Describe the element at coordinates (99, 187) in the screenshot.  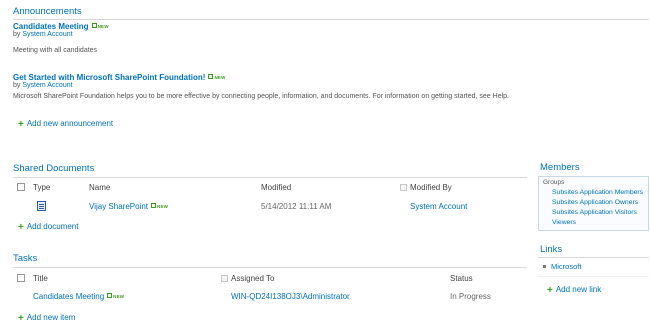
I see `column-header-name: Name` at that location.